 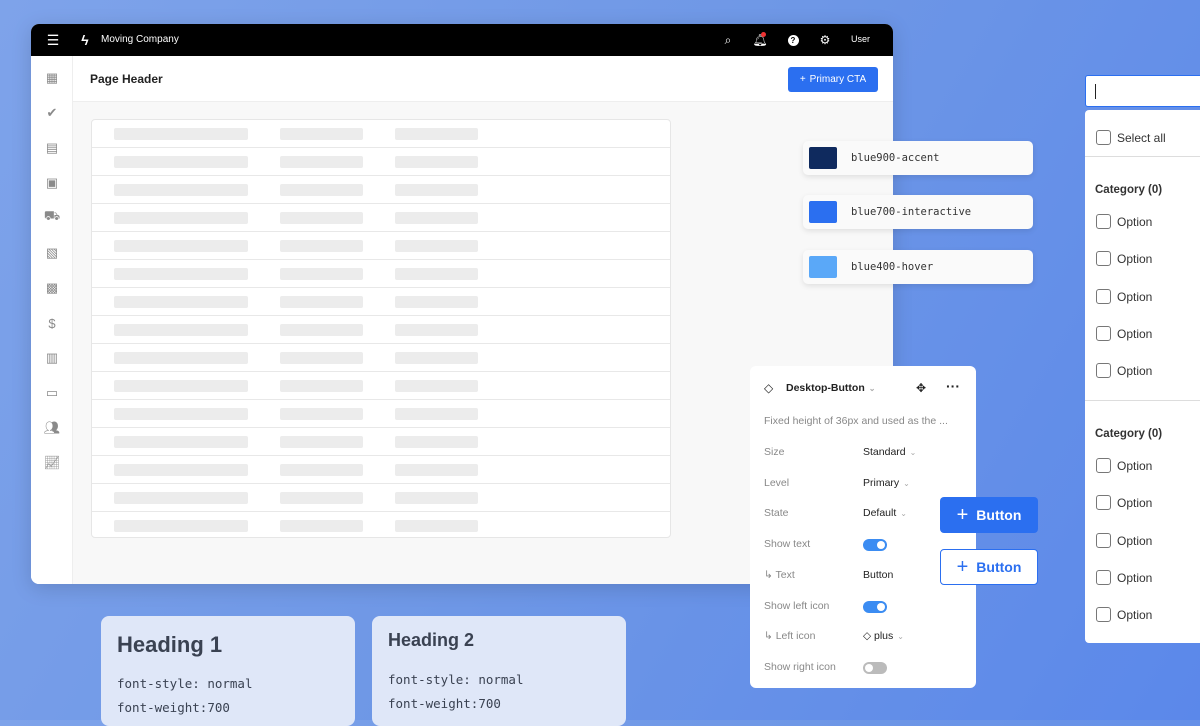 What do you see at coordinates (878, 575) in the screenshot?
I see `prop-value: Button` at bounding box center [878, 575].